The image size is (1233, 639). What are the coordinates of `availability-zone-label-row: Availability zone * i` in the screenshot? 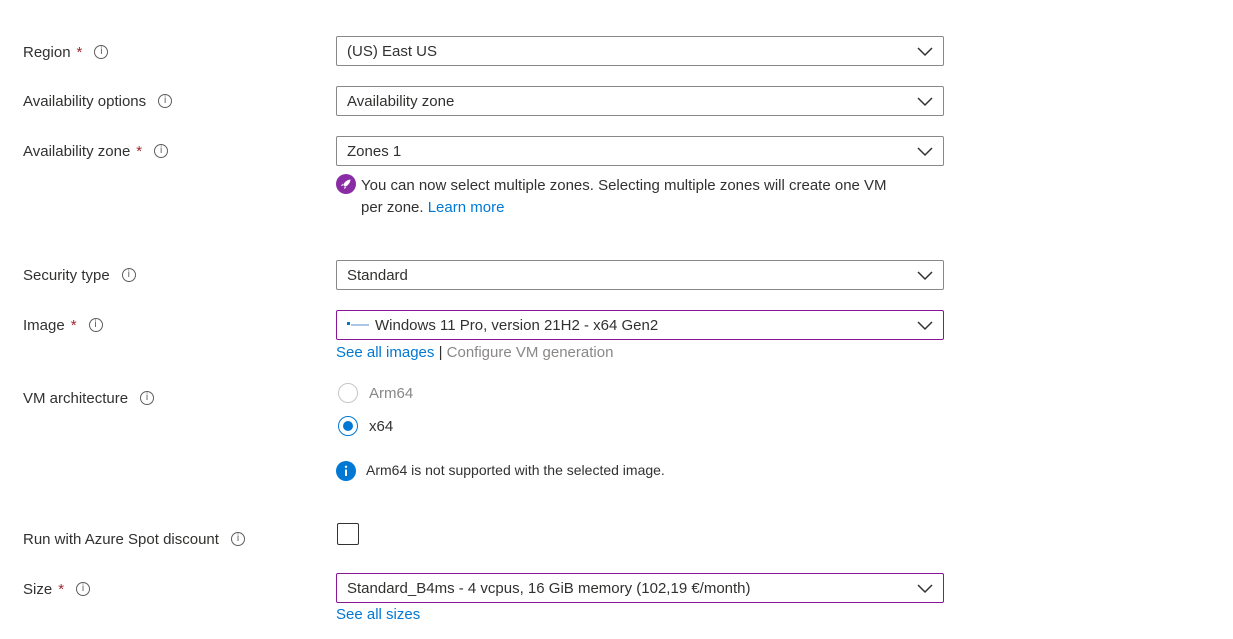 It's located at (96, 151).